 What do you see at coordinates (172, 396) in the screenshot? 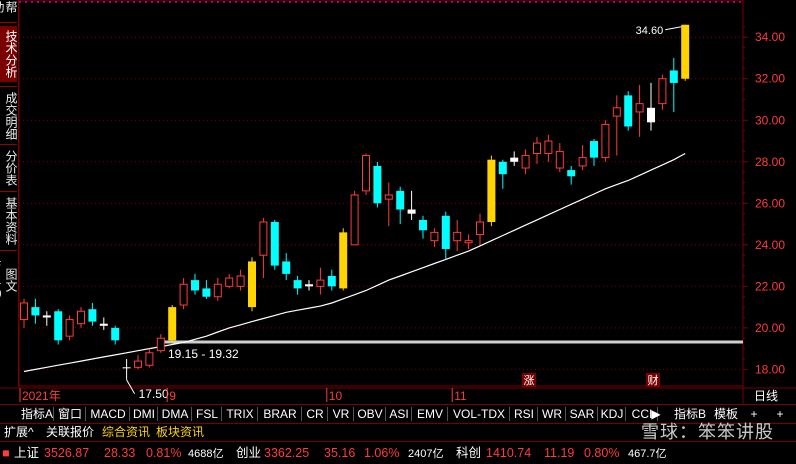
I see `time-axis-label: 9` at bounding box center [172, 396].